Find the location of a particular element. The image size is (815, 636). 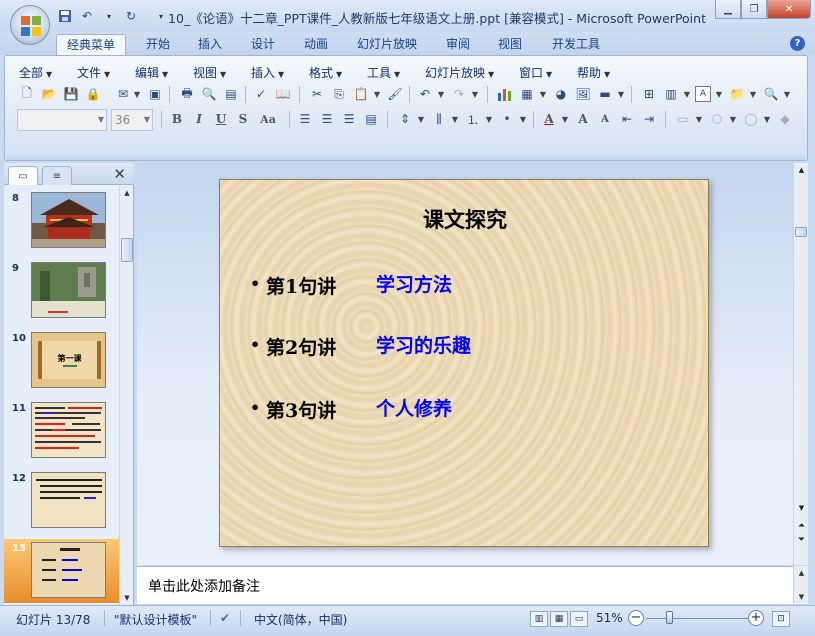

shape-style-icon: ◯ is located at coordinates (751, 119).